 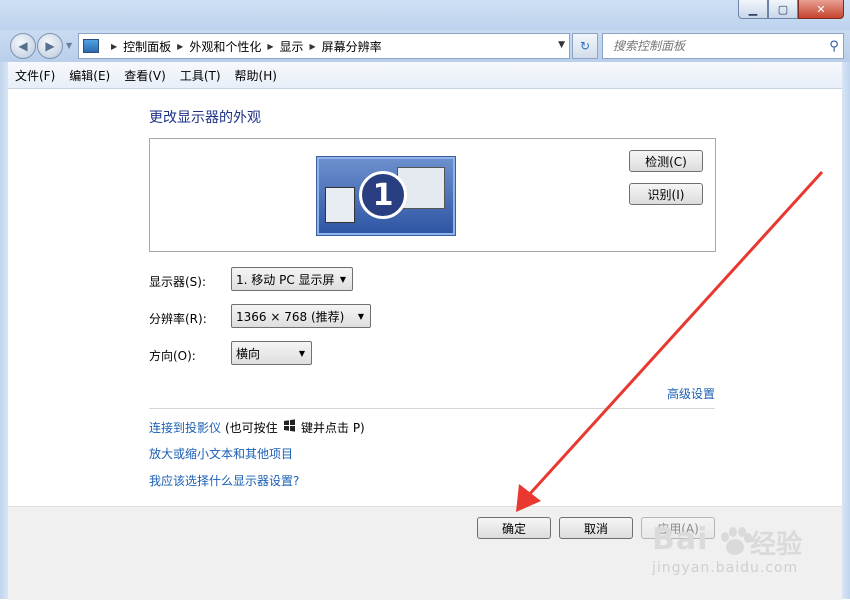 I want to click on resolution-select: 1366 × 768 (推荐) ▼, so click(x=301, y=316).